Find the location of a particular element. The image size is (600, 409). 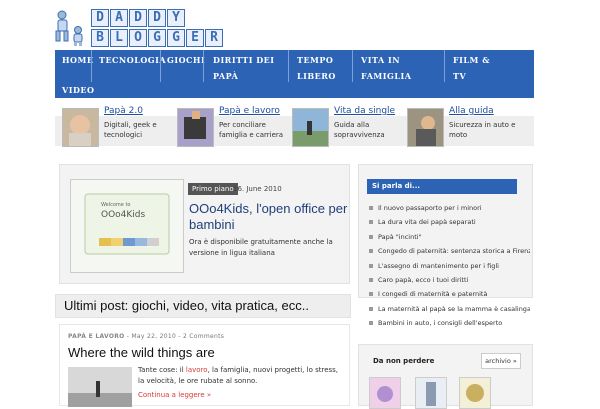

nav-item-tecnologia: Tecnologia is located at coordinates (132, 60).